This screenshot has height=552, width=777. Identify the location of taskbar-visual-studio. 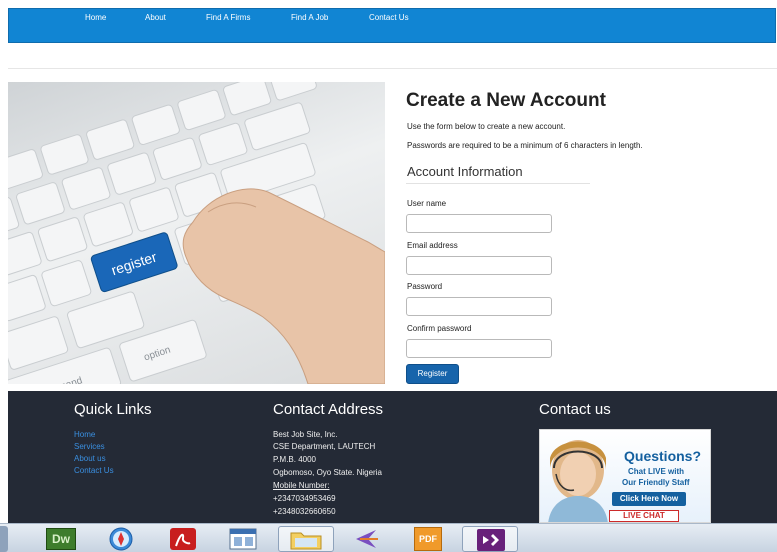
(490, 539).